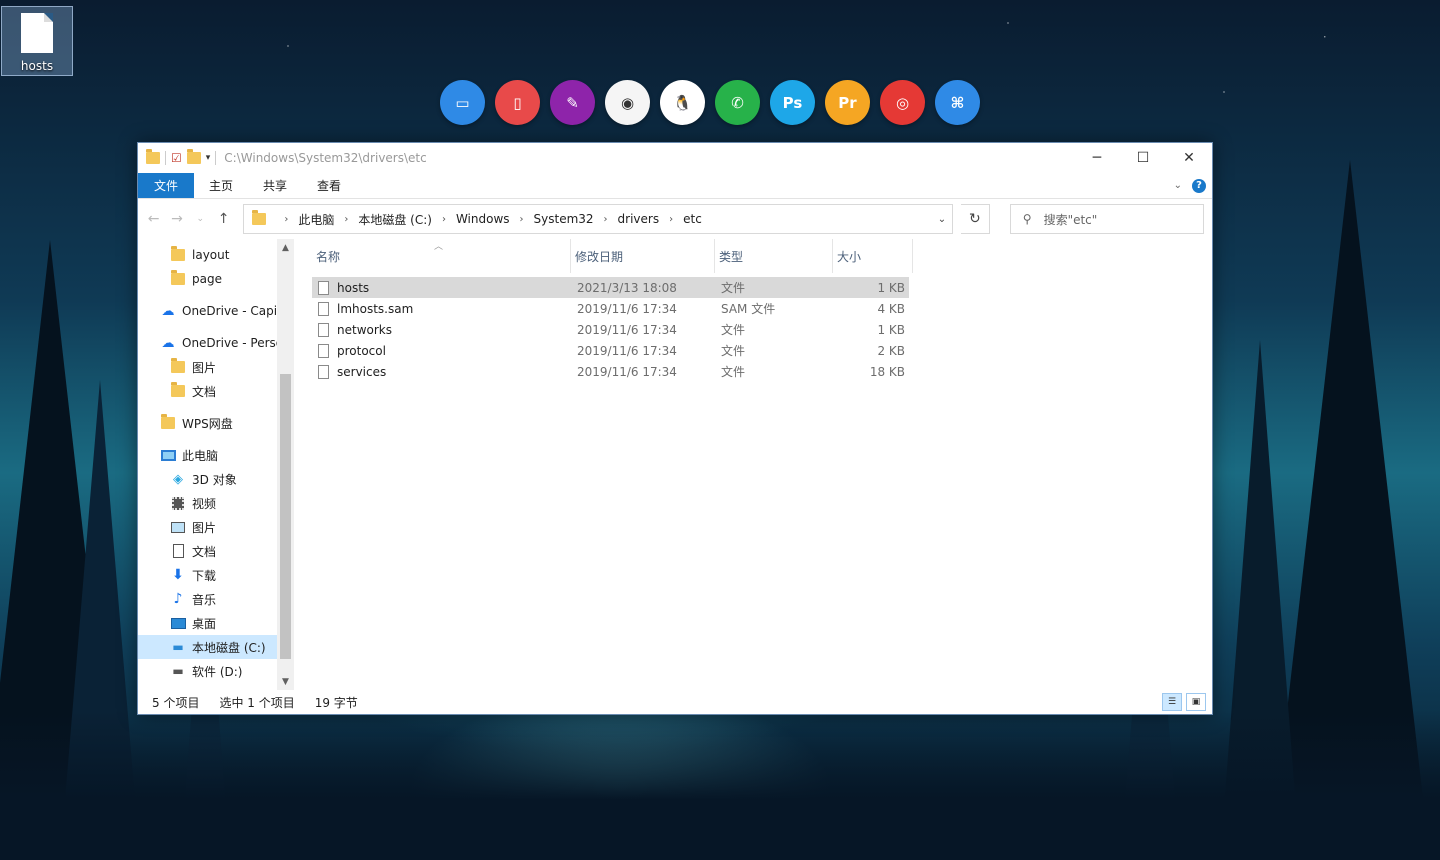 This screenshot has width=1440, height=860. What do you see at coordinates (216, 671) in the screenshot?
I see `sidebar-item-drive-d: ▬ 软件 (D:)` at bounding box center [216, 671].